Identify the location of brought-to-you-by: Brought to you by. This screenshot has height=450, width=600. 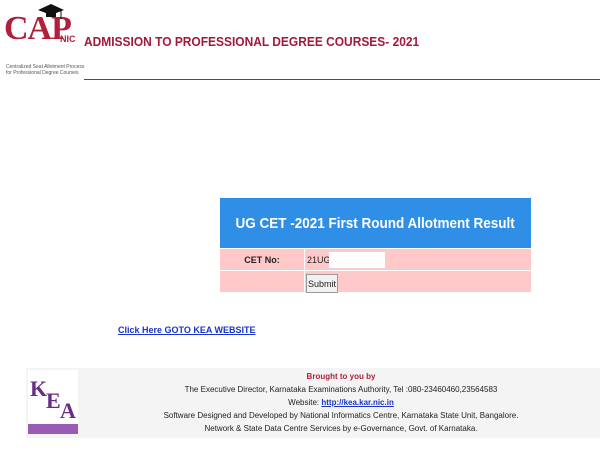
(341, 376).